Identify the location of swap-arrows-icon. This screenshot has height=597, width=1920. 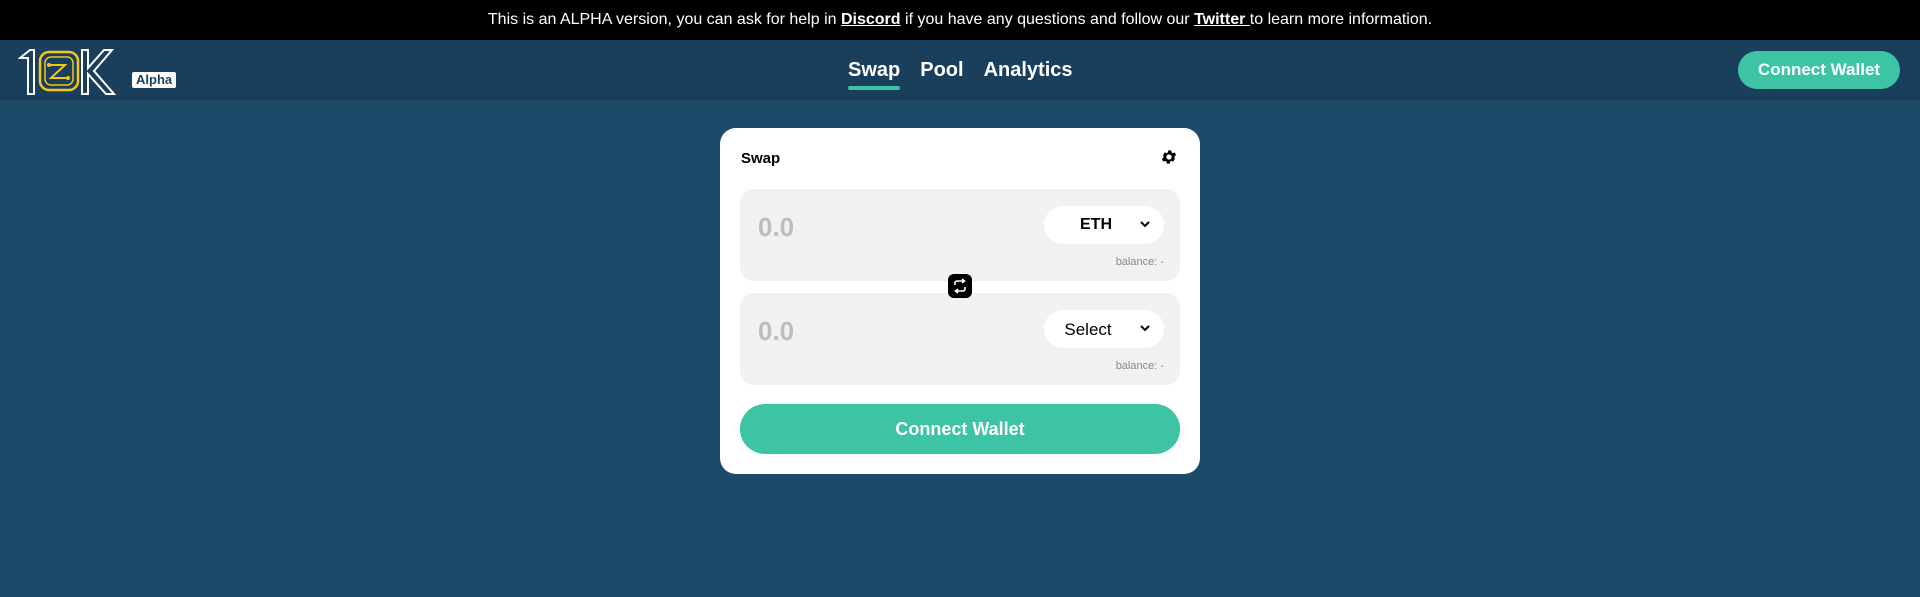
(960, 286).